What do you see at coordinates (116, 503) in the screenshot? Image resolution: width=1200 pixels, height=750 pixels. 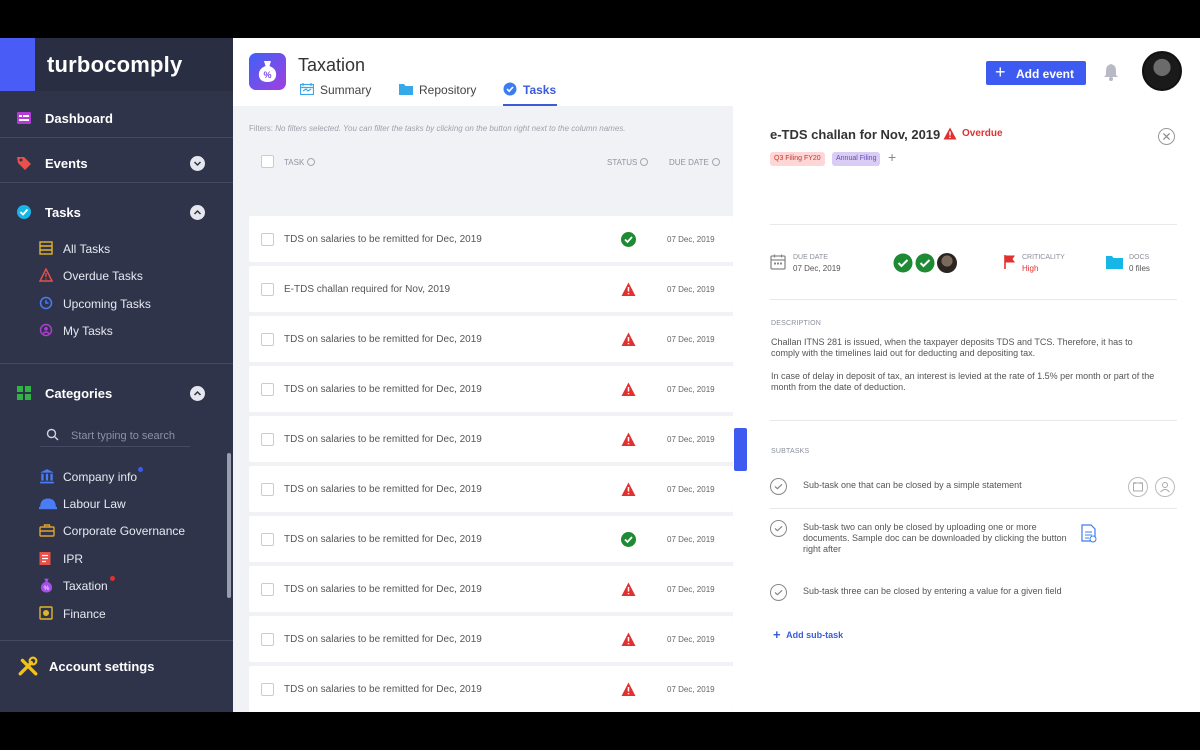 I see `sidebar-item-labour-law: Labour Law` at bounding box center [116, 503].